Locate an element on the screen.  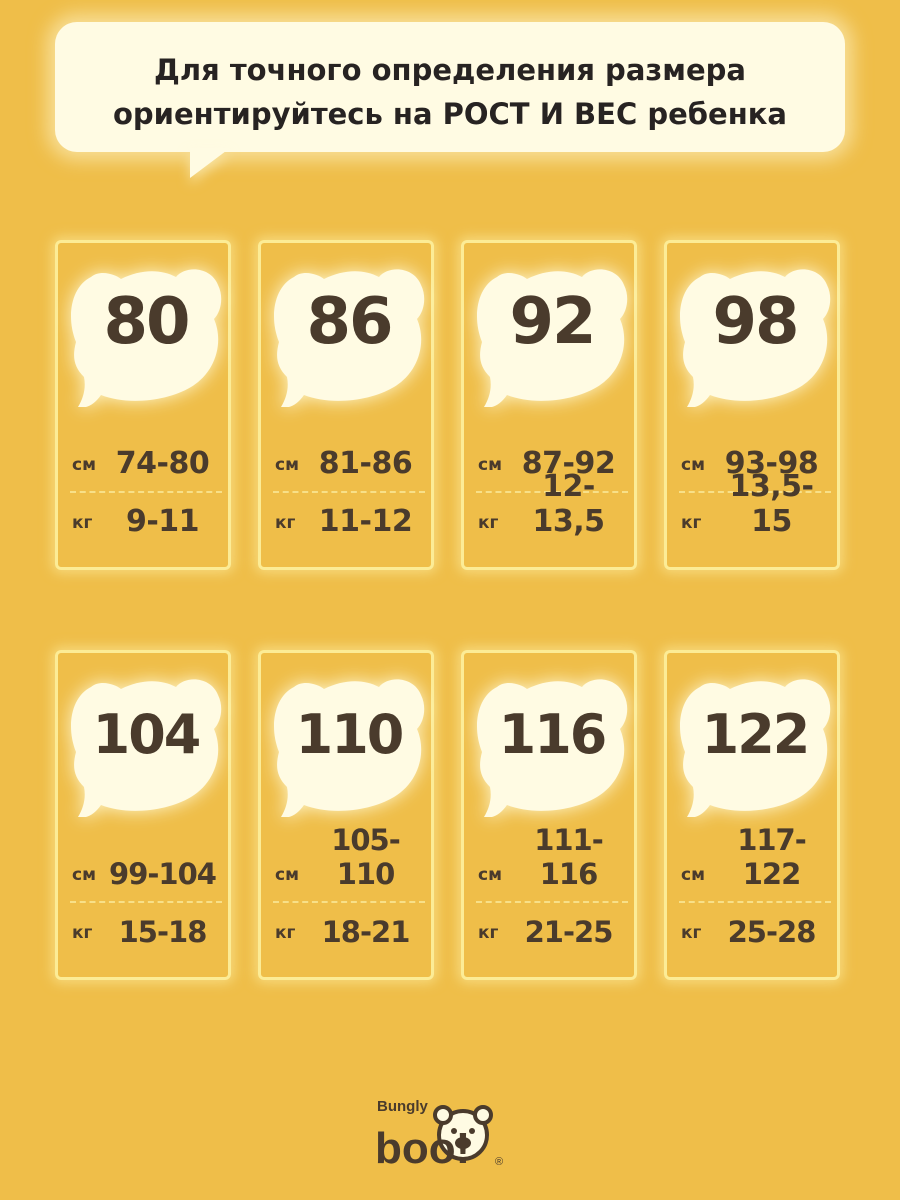
bear-head-badge: 122 is located at coordinates (755, 742).